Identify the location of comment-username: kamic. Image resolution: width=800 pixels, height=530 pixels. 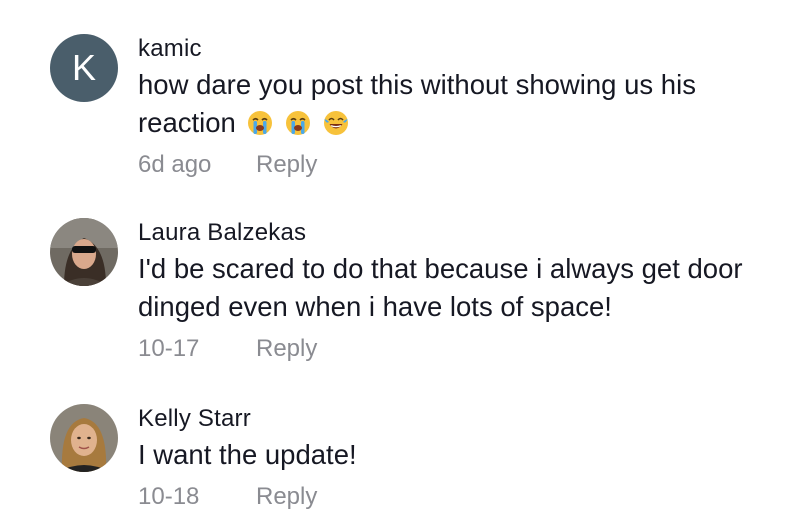
(458, 49).